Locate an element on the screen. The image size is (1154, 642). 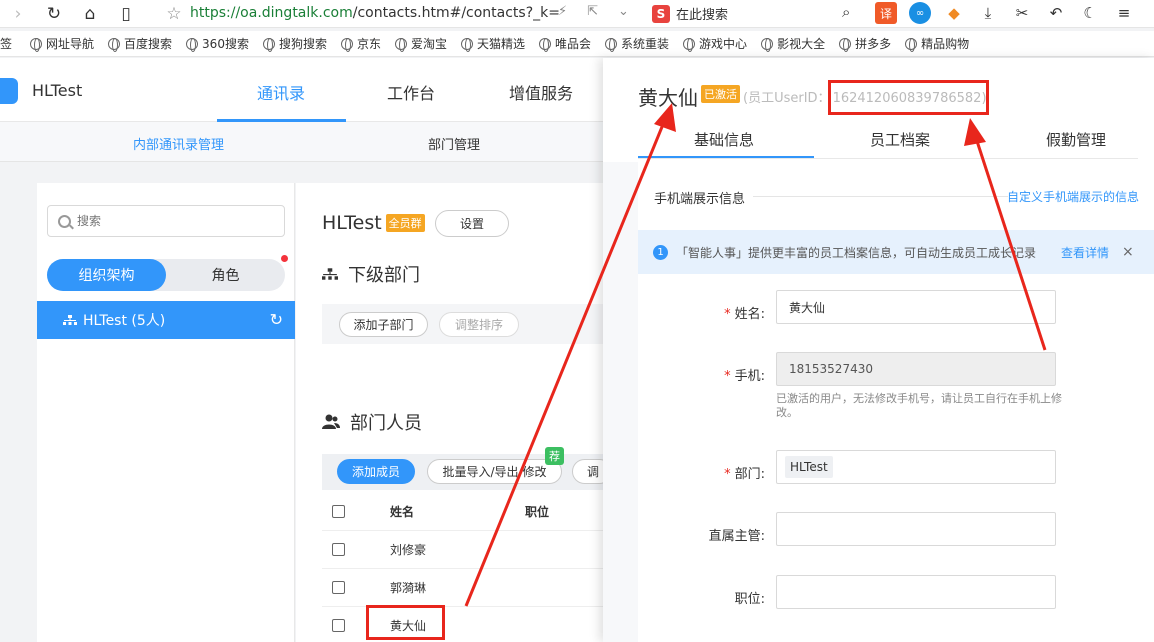
table-row: 刘修豪 is located at coordinates (464, 550).